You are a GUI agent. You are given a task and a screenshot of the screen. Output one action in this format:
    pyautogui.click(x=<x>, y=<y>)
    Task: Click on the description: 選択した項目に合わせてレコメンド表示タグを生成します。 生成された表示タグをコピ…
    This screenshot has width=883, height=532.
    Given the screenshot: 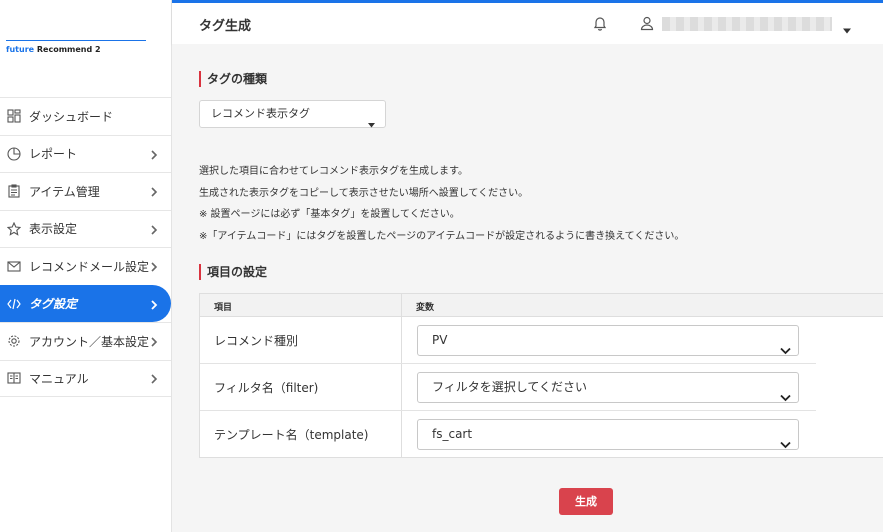 What is the action you would take?
    pyautogui.click(x=441, y=204)
    